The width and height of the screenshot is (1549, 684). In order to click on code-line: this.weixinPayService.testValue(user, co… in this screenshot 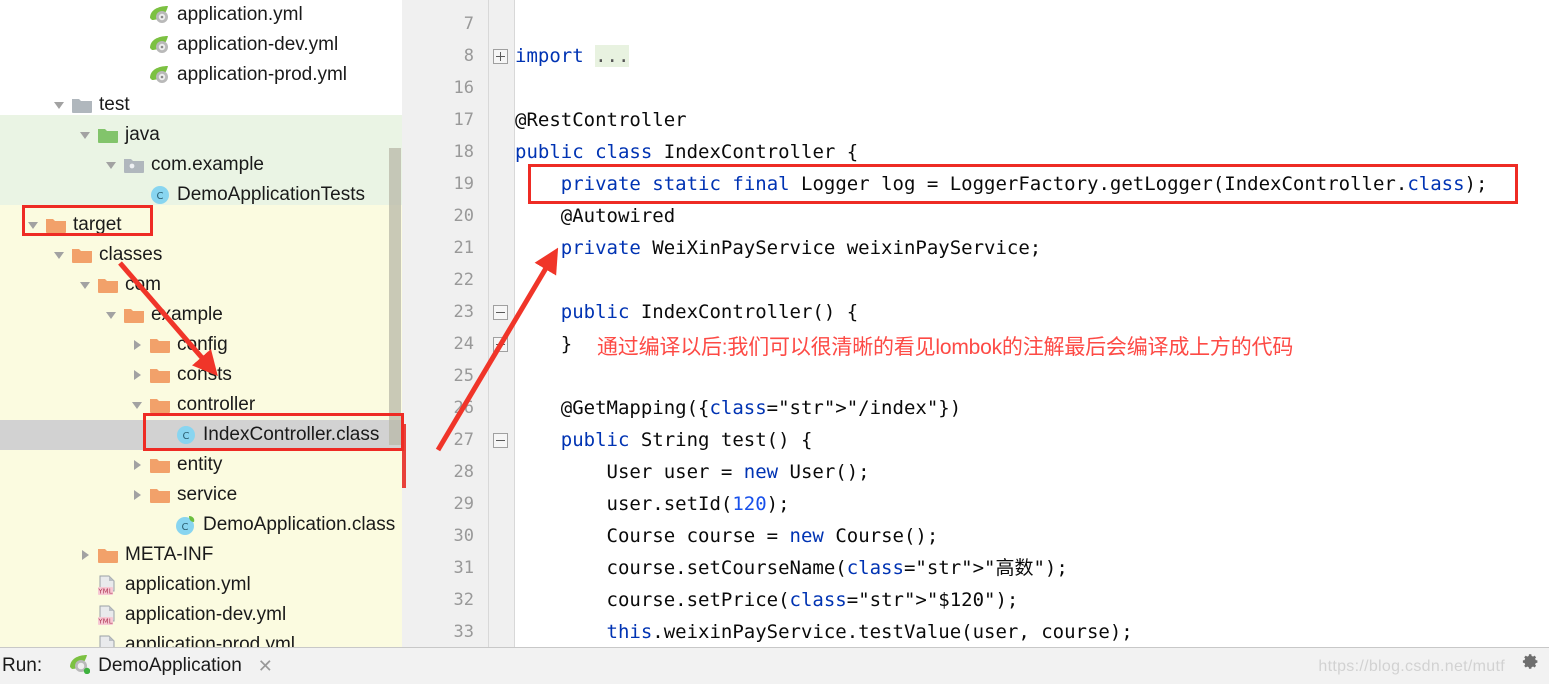, I will do `click(824, 632)`.